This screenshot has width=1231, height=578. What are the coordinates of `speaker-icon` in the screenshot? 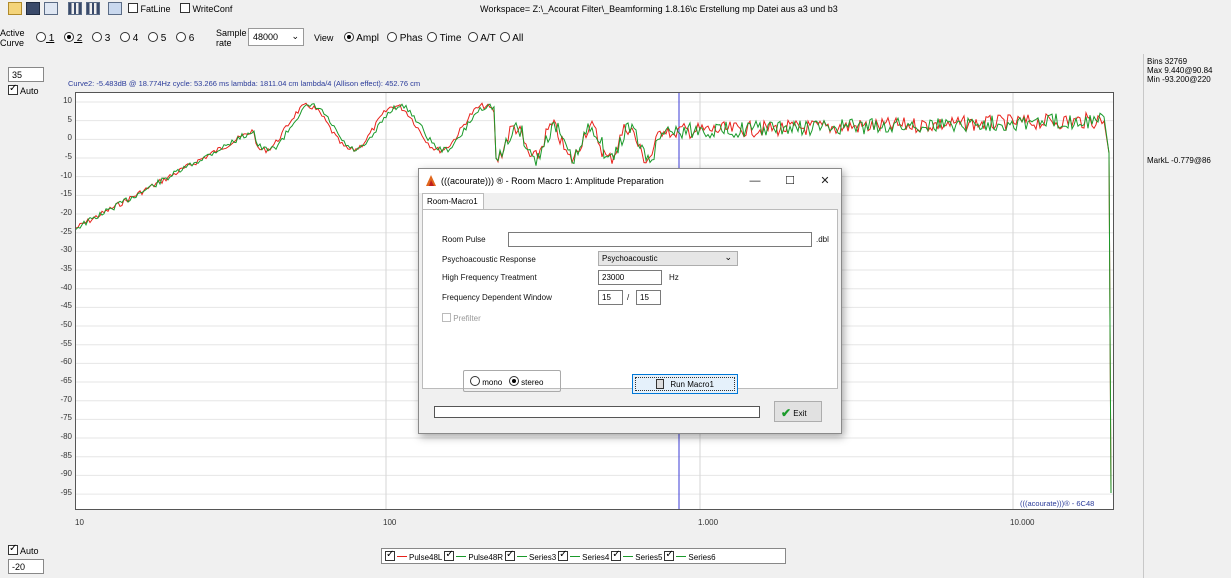 It's located at (115, 8).